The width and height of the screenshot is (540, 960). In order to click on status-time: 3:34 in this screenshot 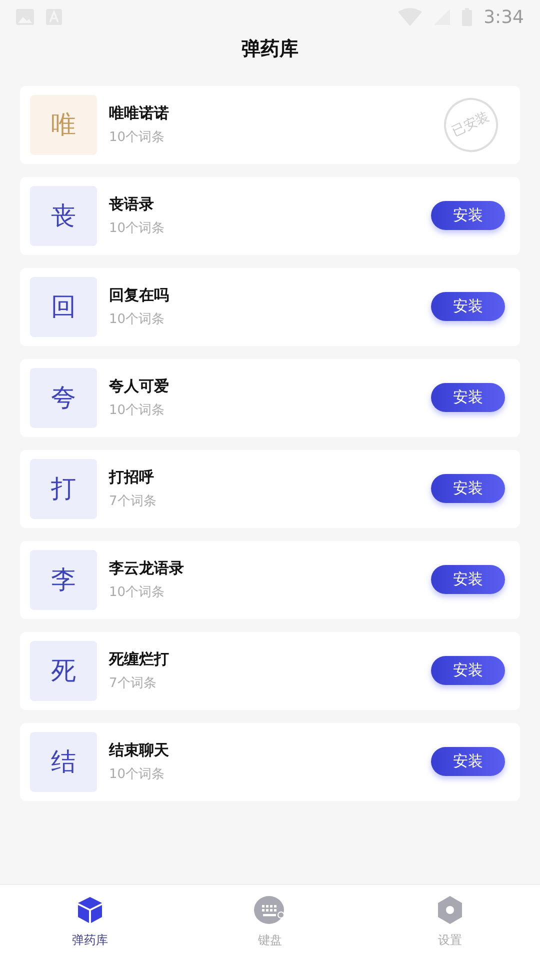, I will do `click(504, 18)`.